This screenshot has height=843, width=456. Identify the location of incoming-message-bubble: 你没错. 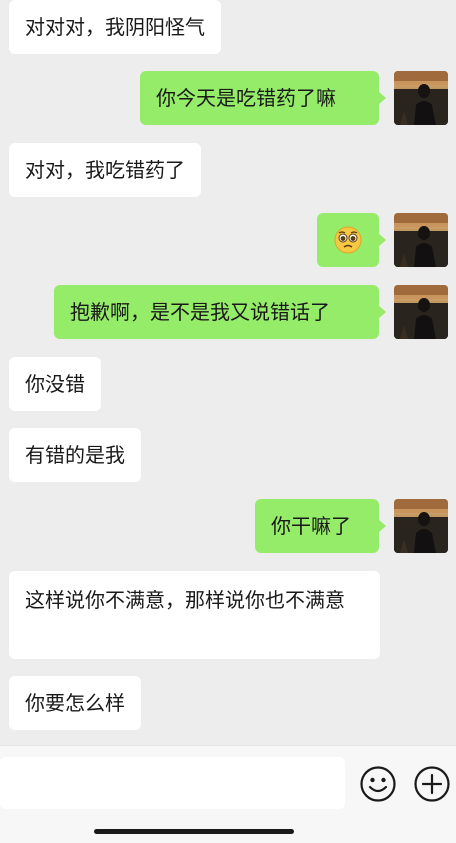
(55, 384).